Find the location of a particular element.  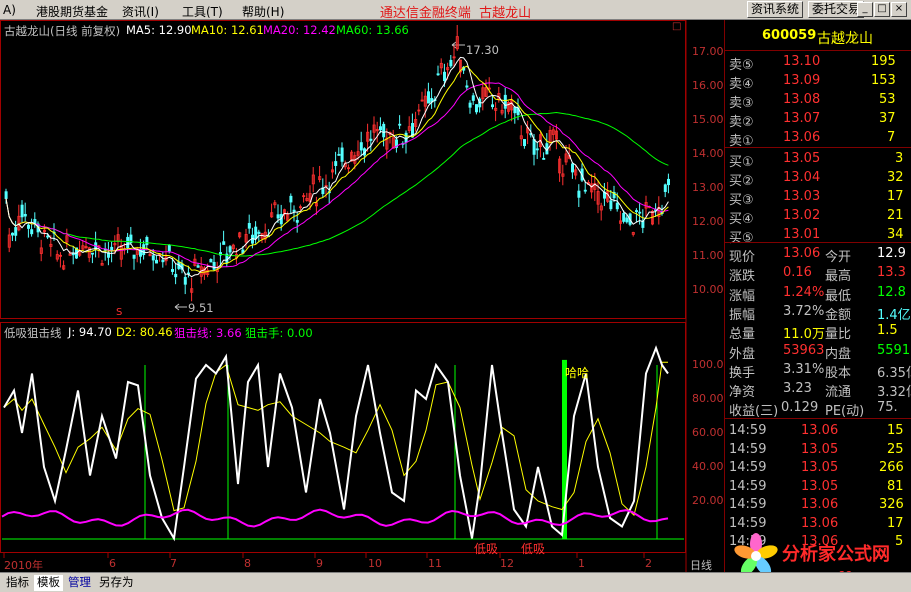

stat-row: 净资 3.23 流通 3.32亿 is located at coordinates (818, 391).